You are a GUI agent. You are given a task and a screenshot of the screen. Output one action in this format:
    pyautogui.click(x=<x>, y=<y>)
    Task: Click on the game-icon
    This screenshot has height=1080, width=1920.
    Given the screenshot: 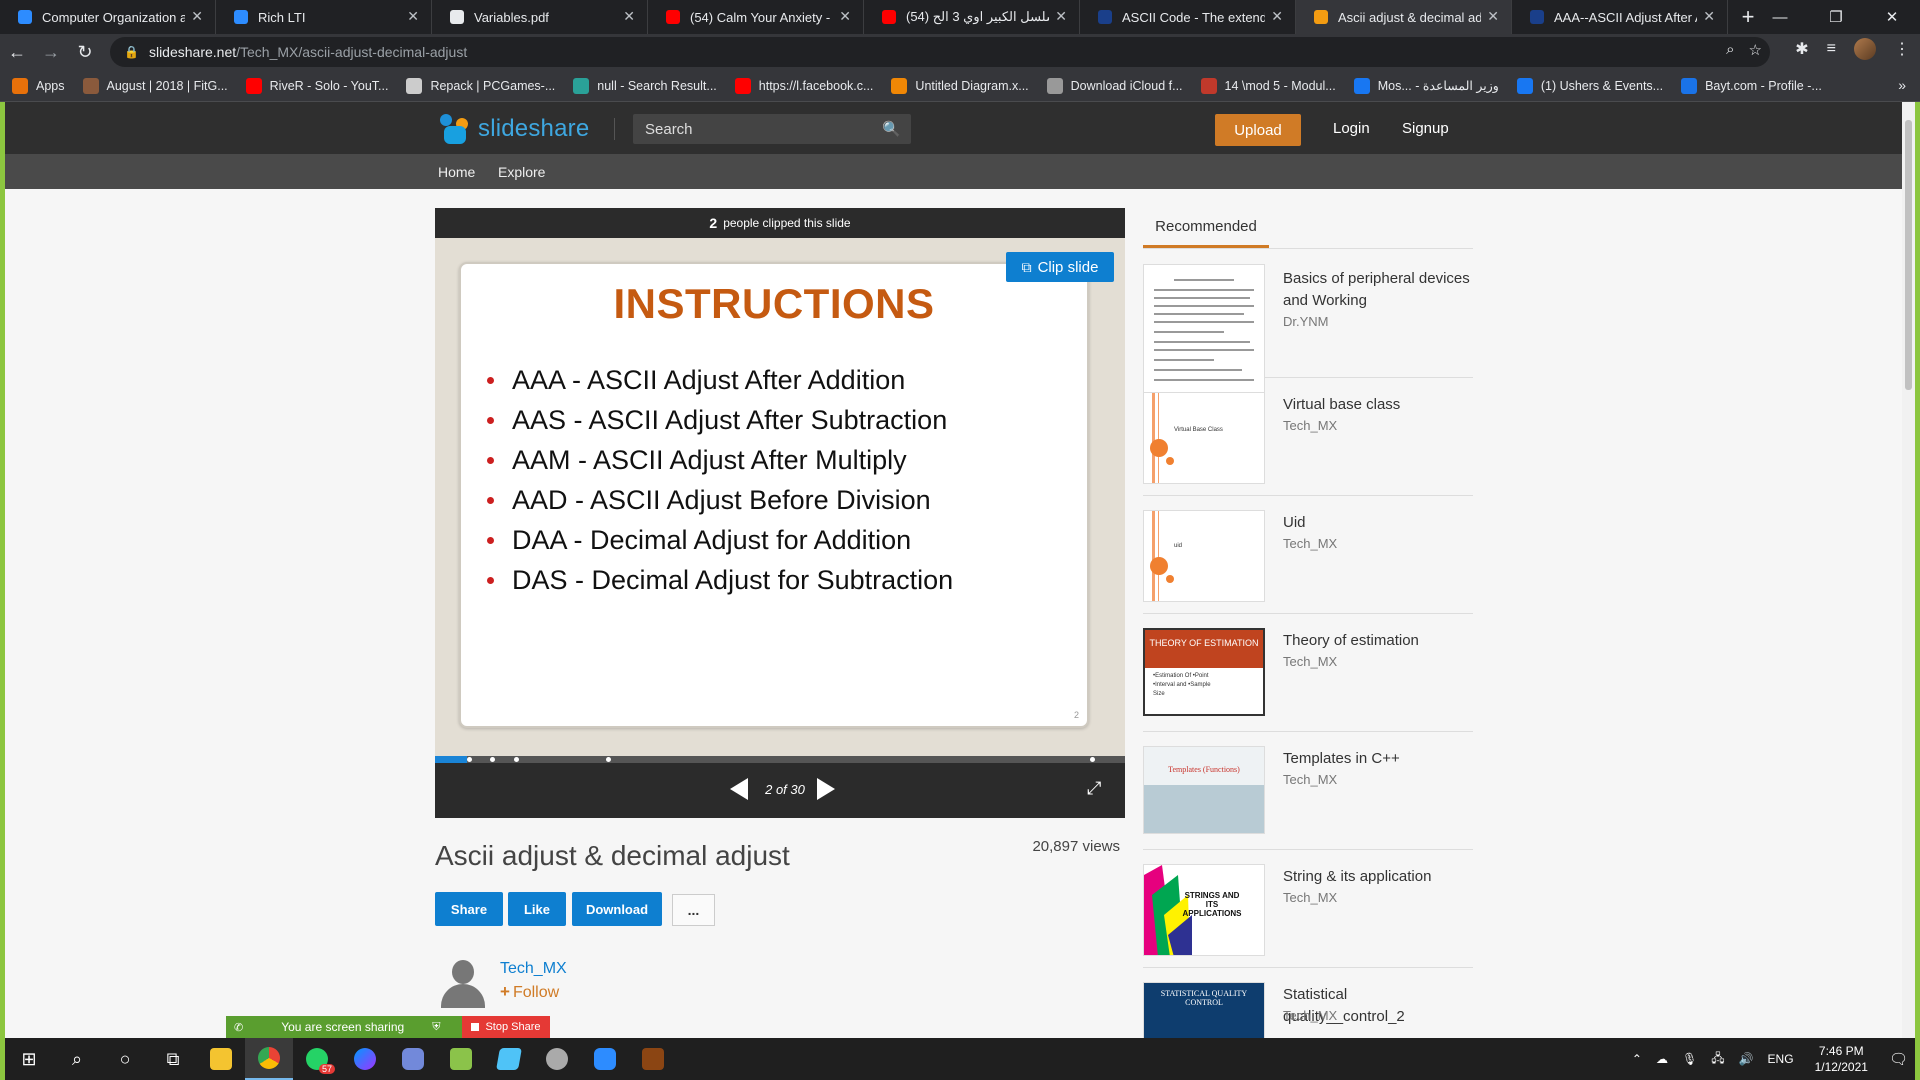 What is the action you would take?
    pyautogui.click(x=653, y=1059)
    